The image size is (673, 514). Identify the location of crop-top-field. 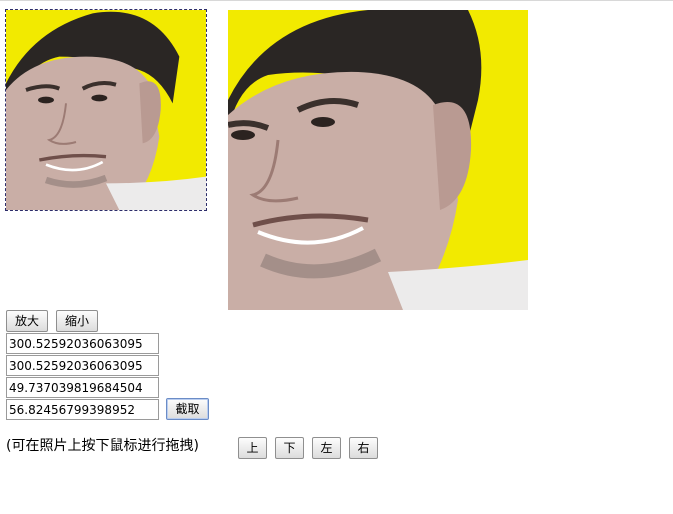
(82, 409).